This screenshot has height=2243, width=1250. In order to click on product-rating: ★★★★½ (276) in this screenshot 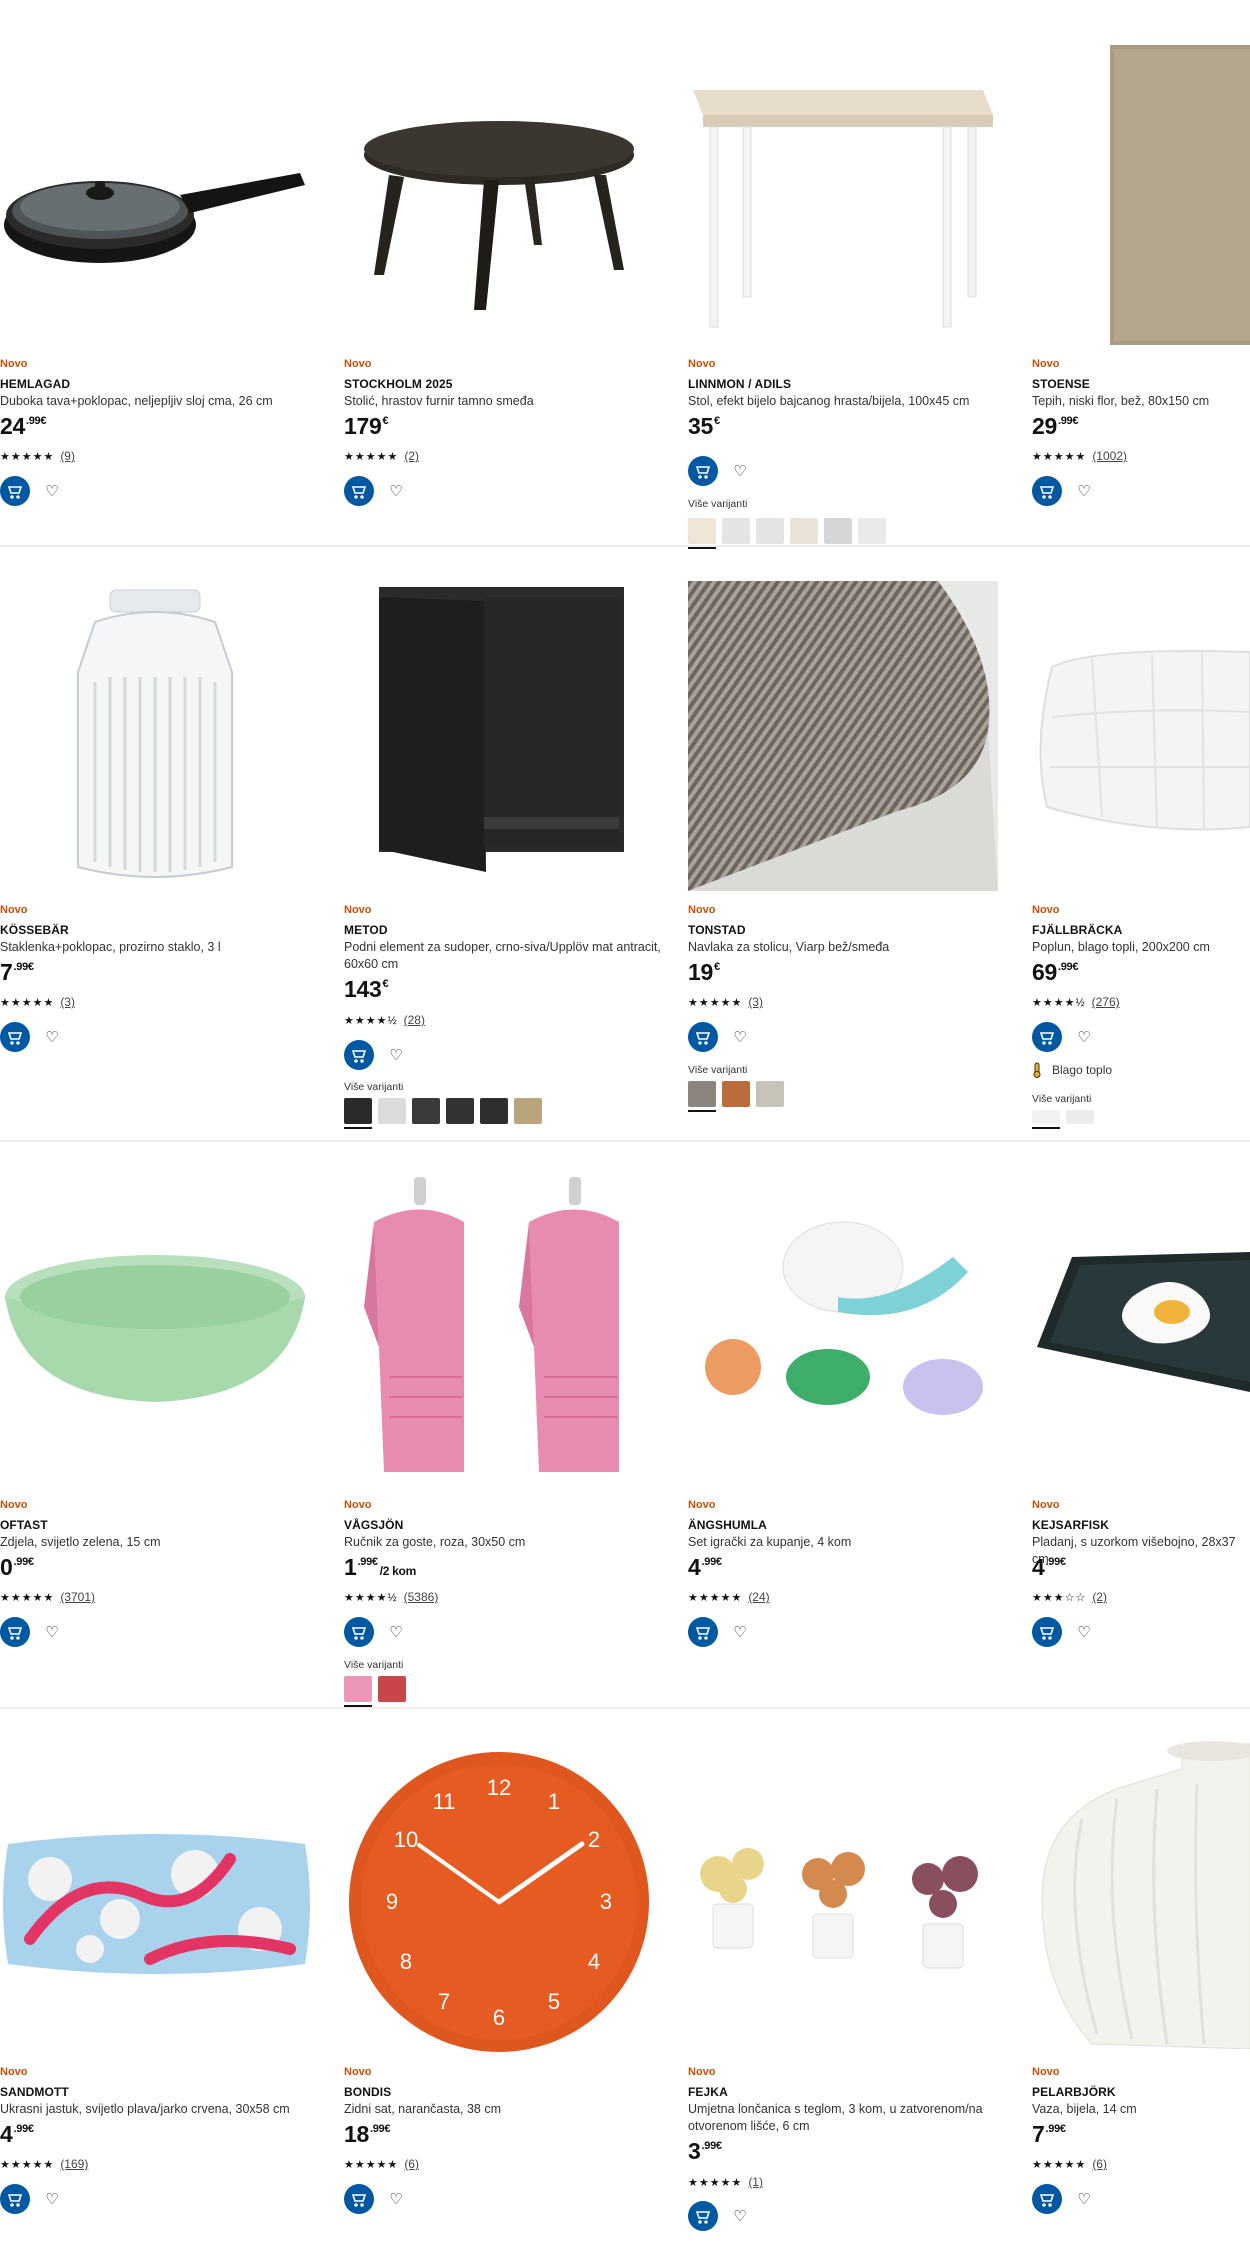, I will do `click(1076, 1002)`.